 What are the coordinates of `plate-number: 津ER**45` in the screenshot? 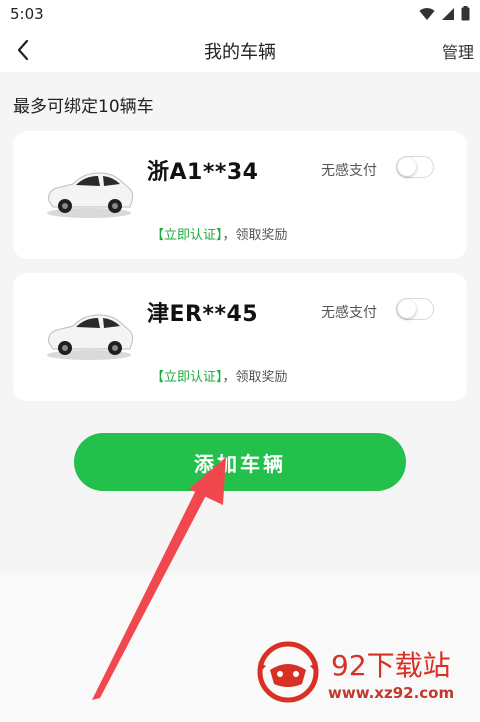 It's located at (203, 314).